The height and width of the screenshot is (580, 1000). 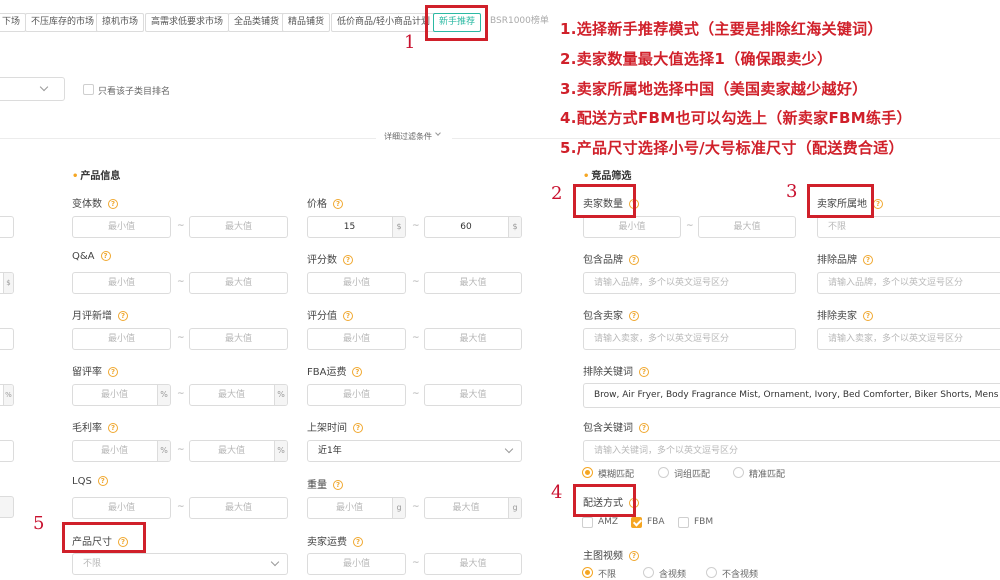 What do you see at coordinates (689, 283) in the screenshot?
I see `include-brand-input: 请输入品牌，多个以英文逗号区分` at bounding box center [689, 283].